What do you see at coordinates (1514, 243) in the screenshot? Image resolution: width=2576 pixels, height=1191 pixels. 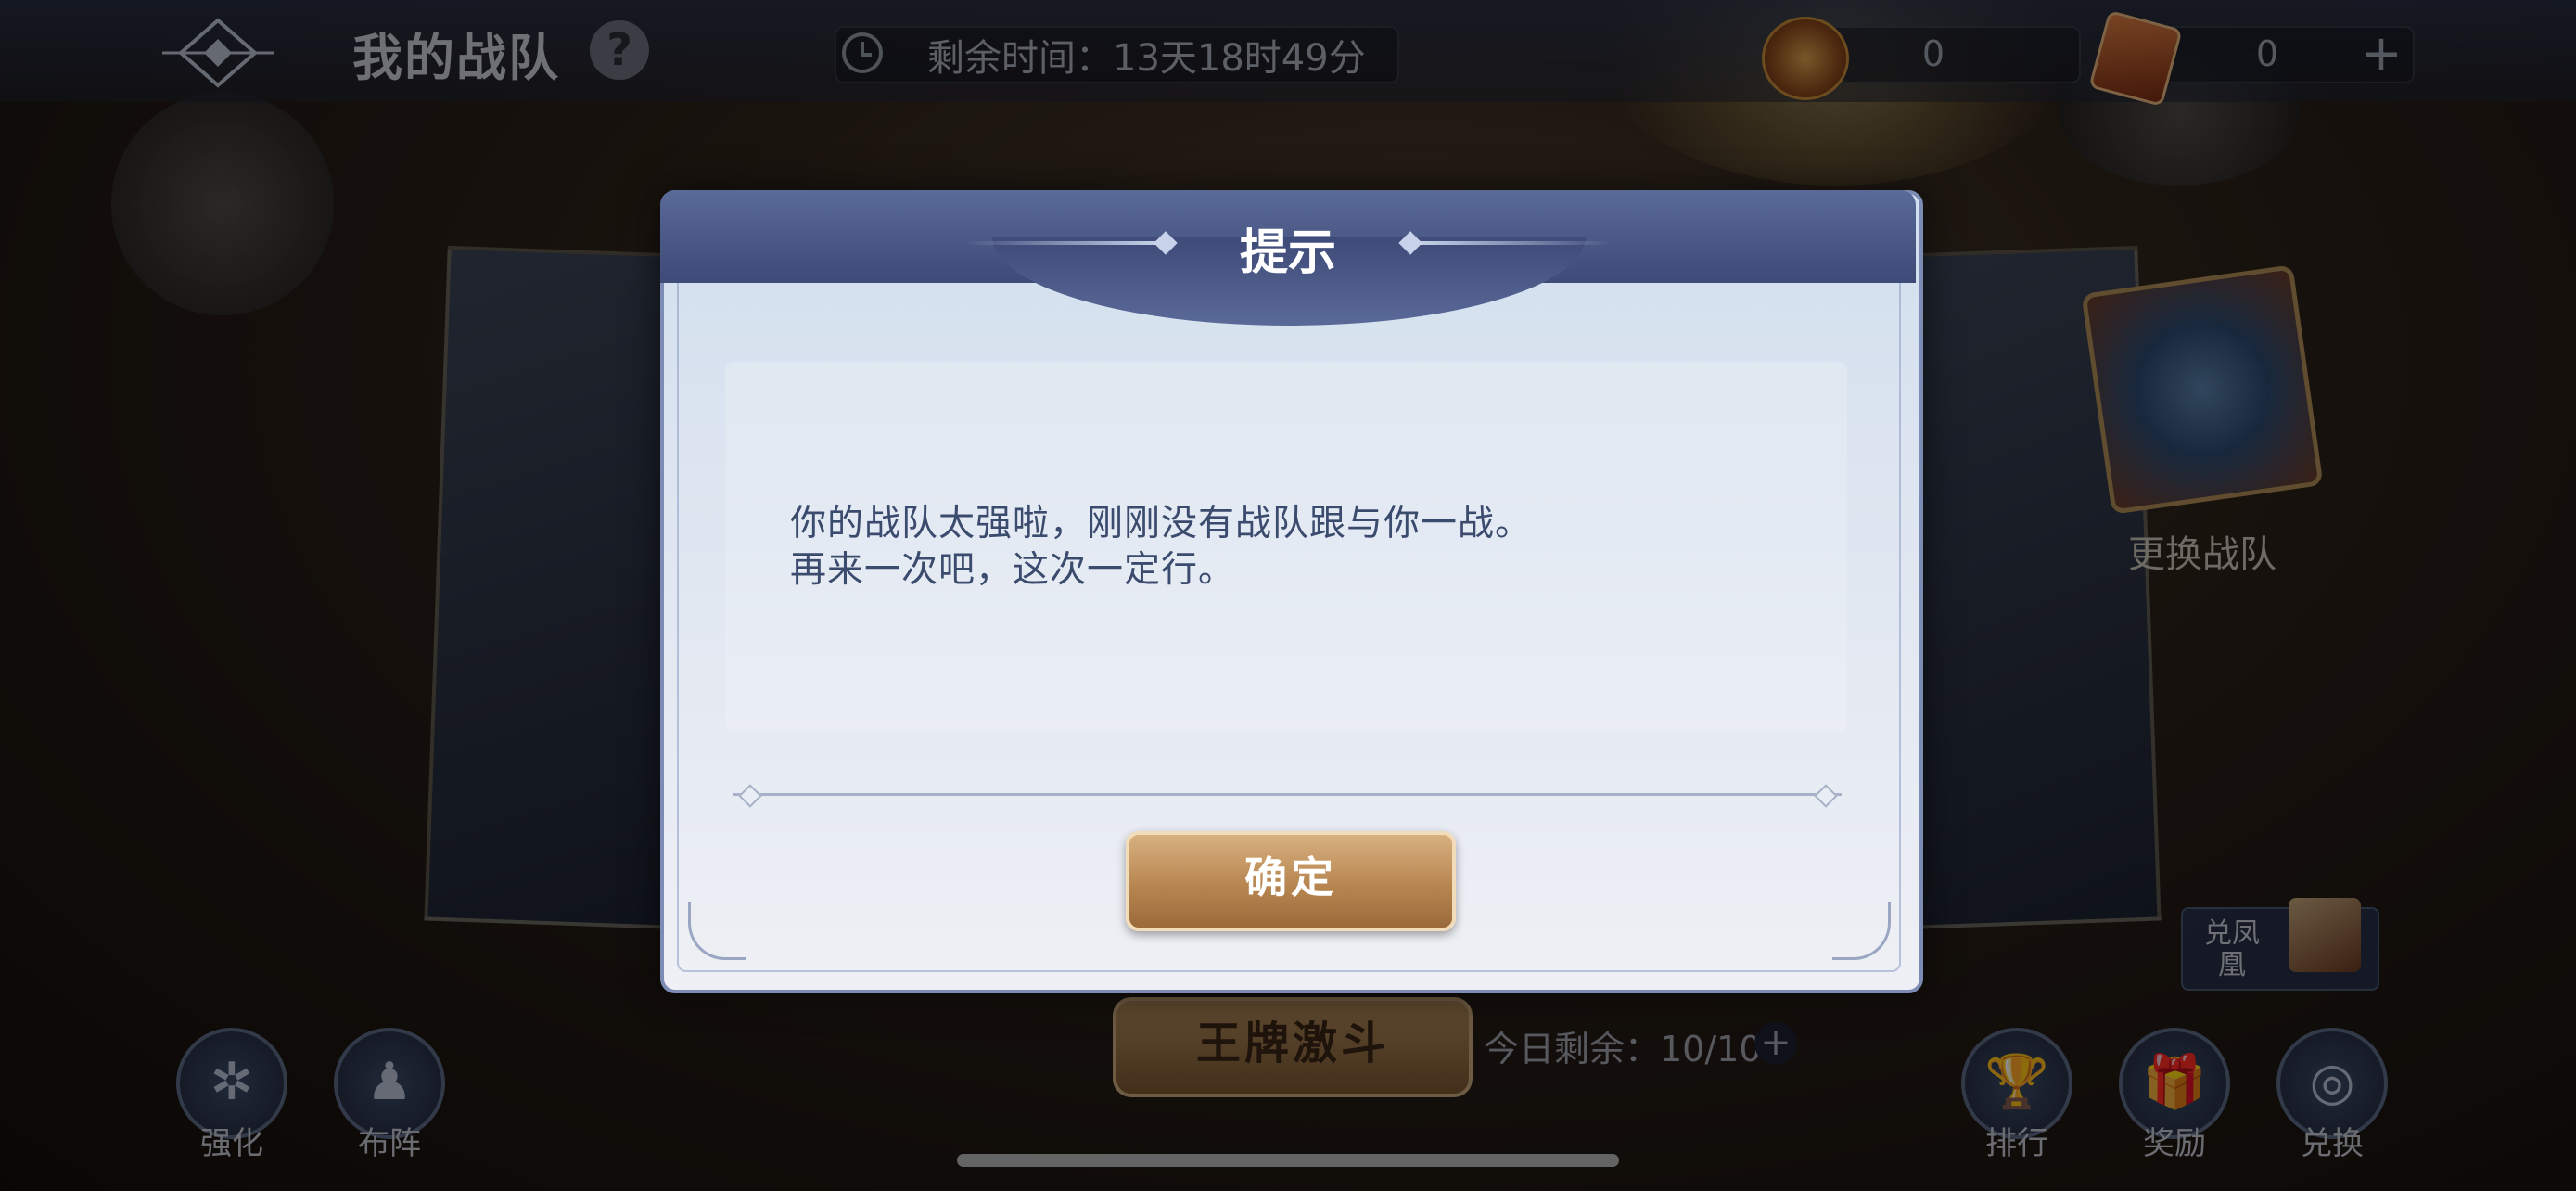 I see `header-ornament-right` at bounding box center [1514, 243].